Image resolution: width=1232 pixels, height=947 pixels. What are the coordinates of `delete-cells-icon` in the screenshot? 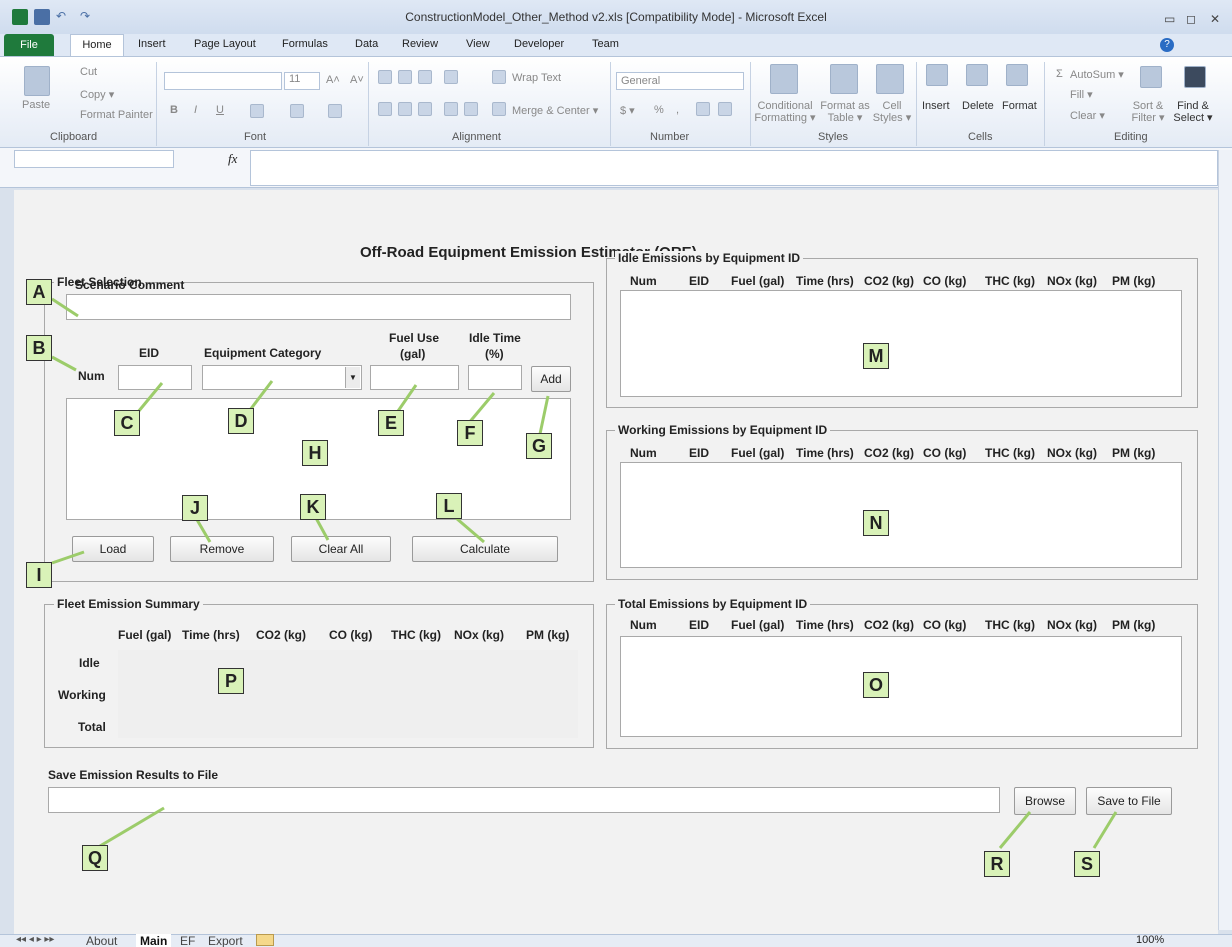 It's located at (977, 75).